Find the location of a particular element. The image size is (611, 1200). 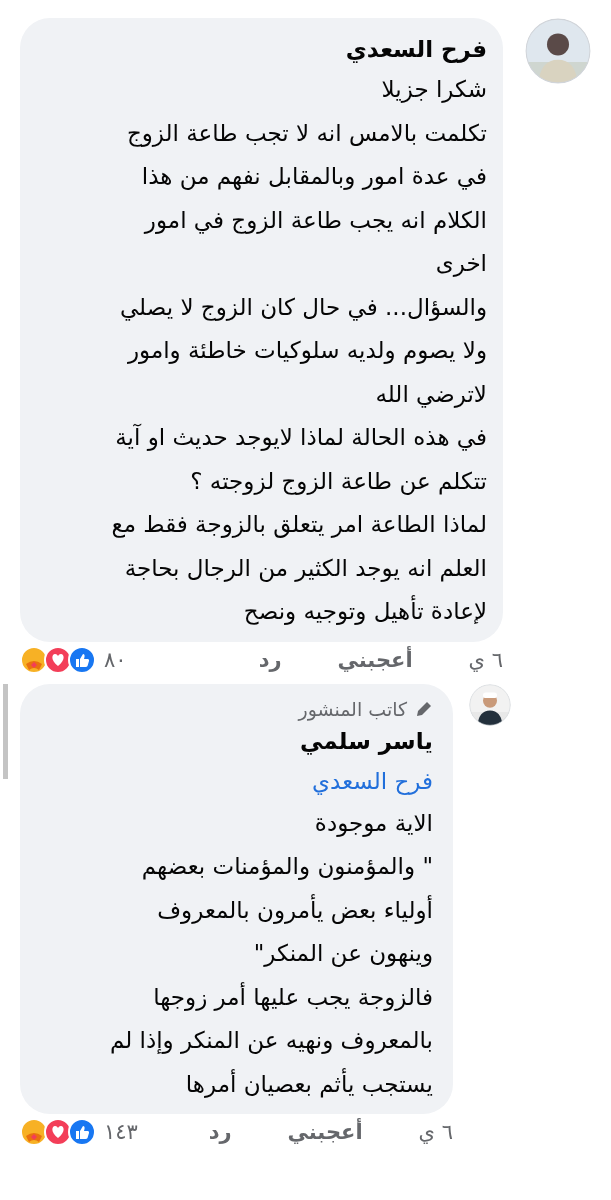

comment-text: فالزوجة يجب عليها أمر زوجها is located at coordinates (292, 997).